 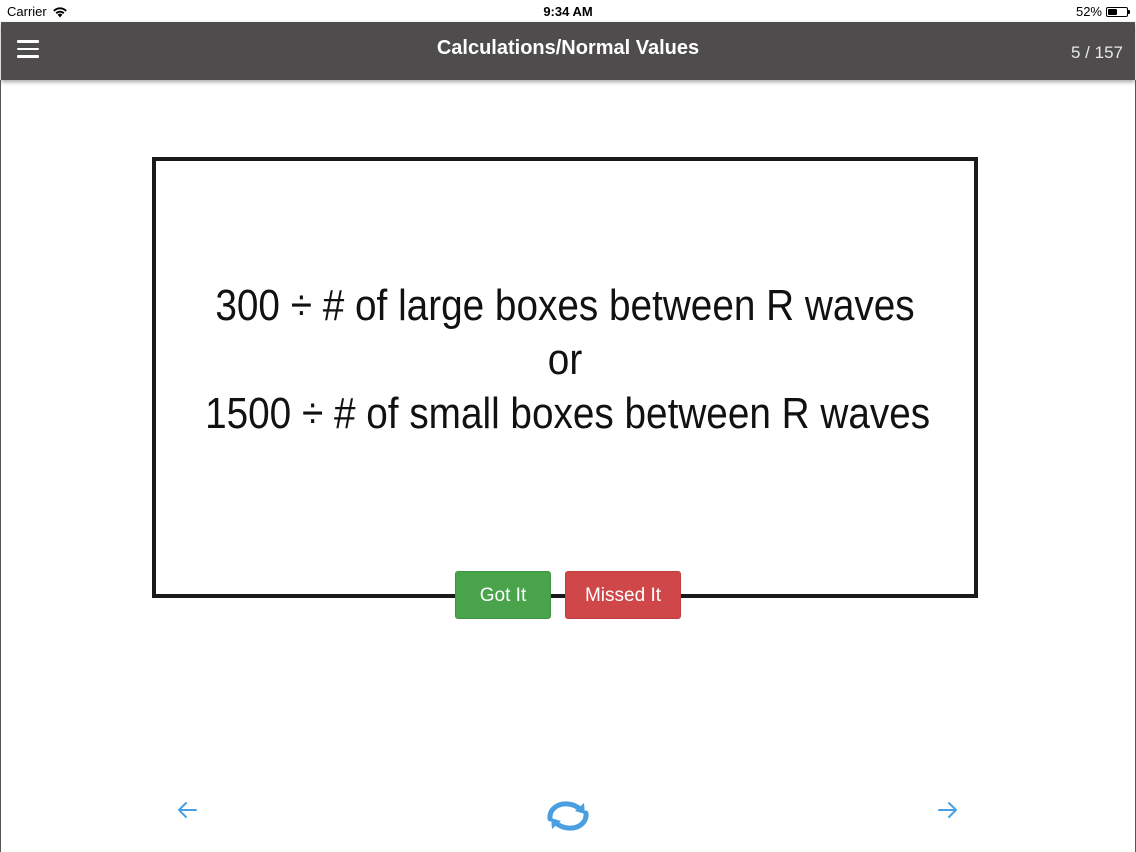 What do you see at coordinates (0, 466) in the screenshot?
I see `left-edge-divider` at bounding box center [0, 466].